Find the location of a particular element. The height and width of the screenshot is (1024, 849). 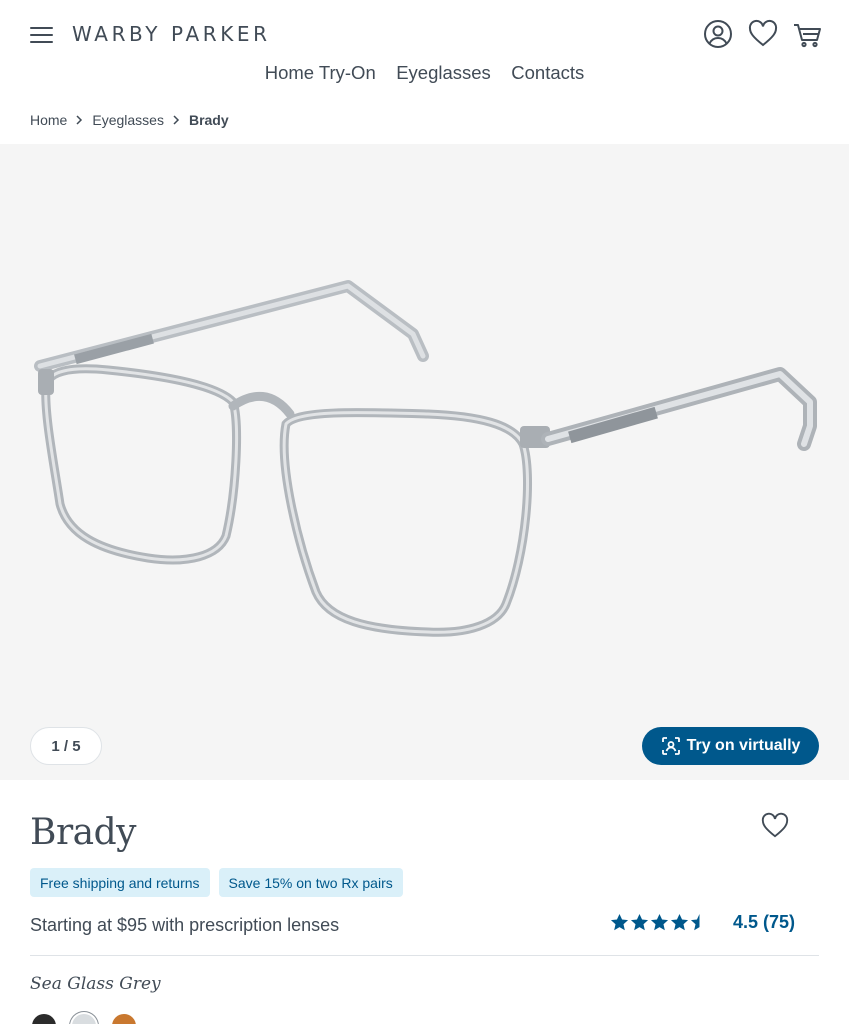

favorite-heart-icon is located at coordinates (775, 825).